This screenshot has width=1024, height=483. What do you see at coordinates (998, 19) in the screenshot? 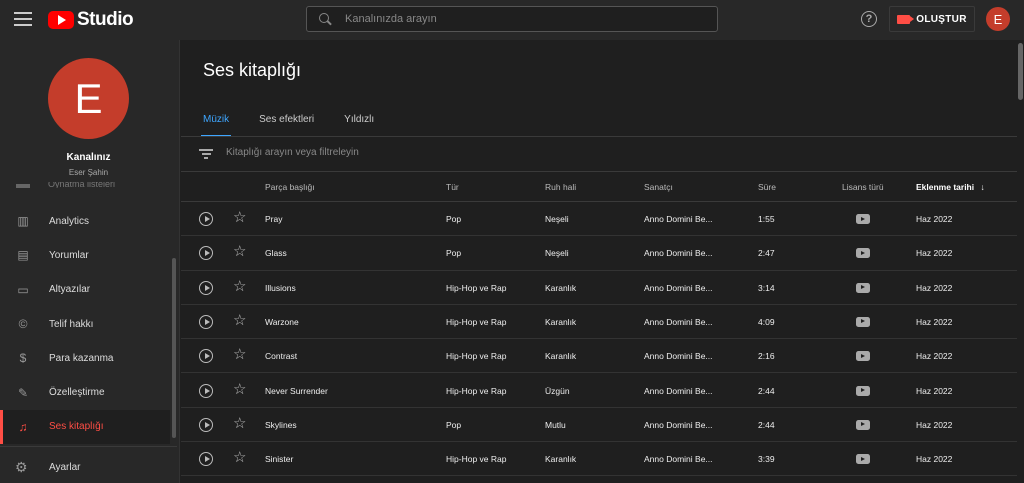
I see `account-avatar: E` at bounding box center [998, 19].